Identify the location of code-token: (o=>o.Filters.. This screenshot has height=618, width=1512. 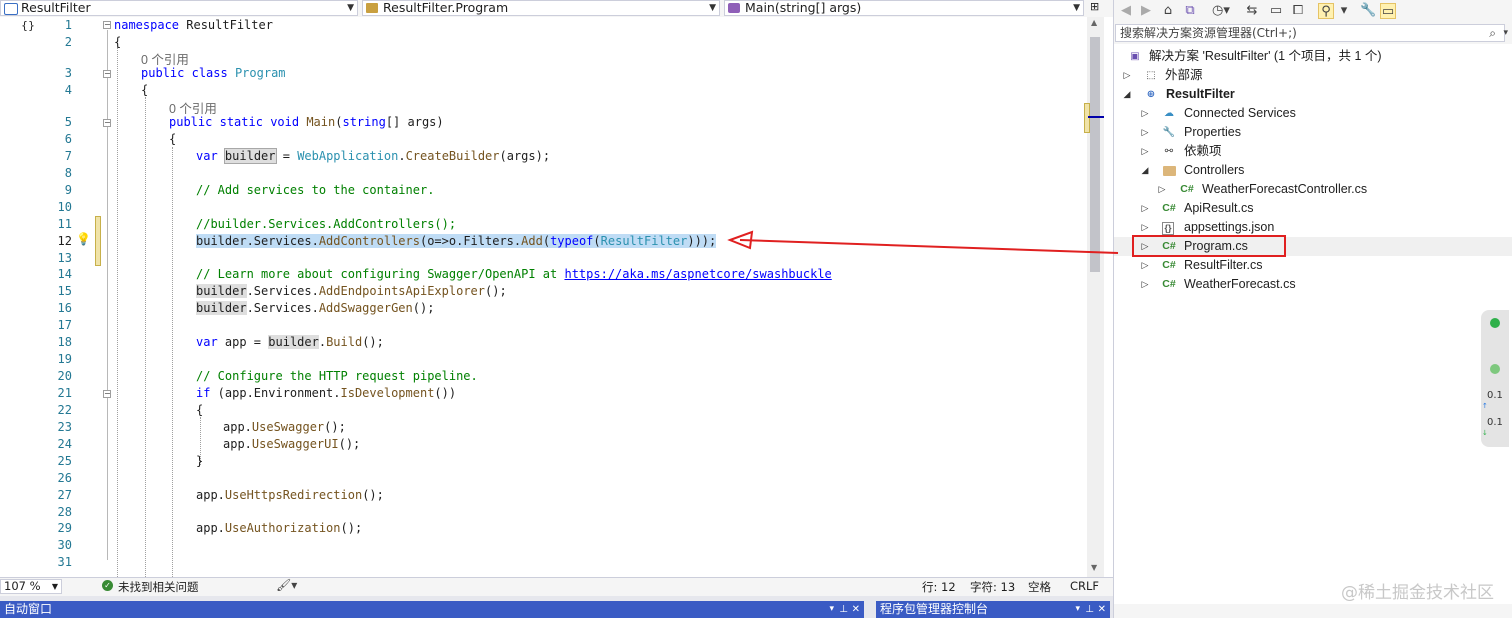
(470, 241).